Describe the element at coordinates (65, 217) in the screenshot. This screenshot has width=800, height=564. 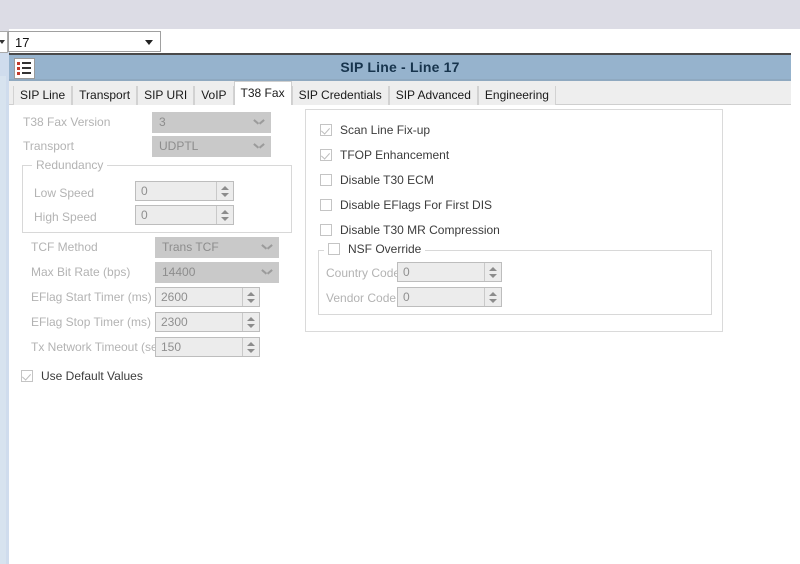
I see `high-speed-label: High Speed` at that location.